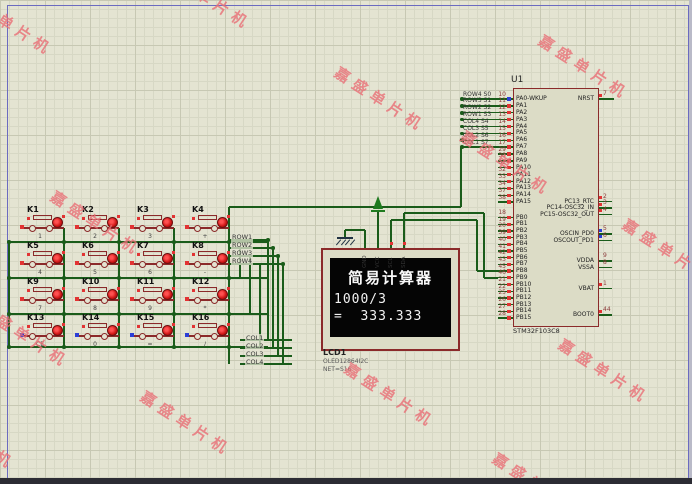 This screenshot has width=692, height=484. Describe the element at coordinates (210, 222) in the screenshot. I see `key-K4: K4 +` at that location.